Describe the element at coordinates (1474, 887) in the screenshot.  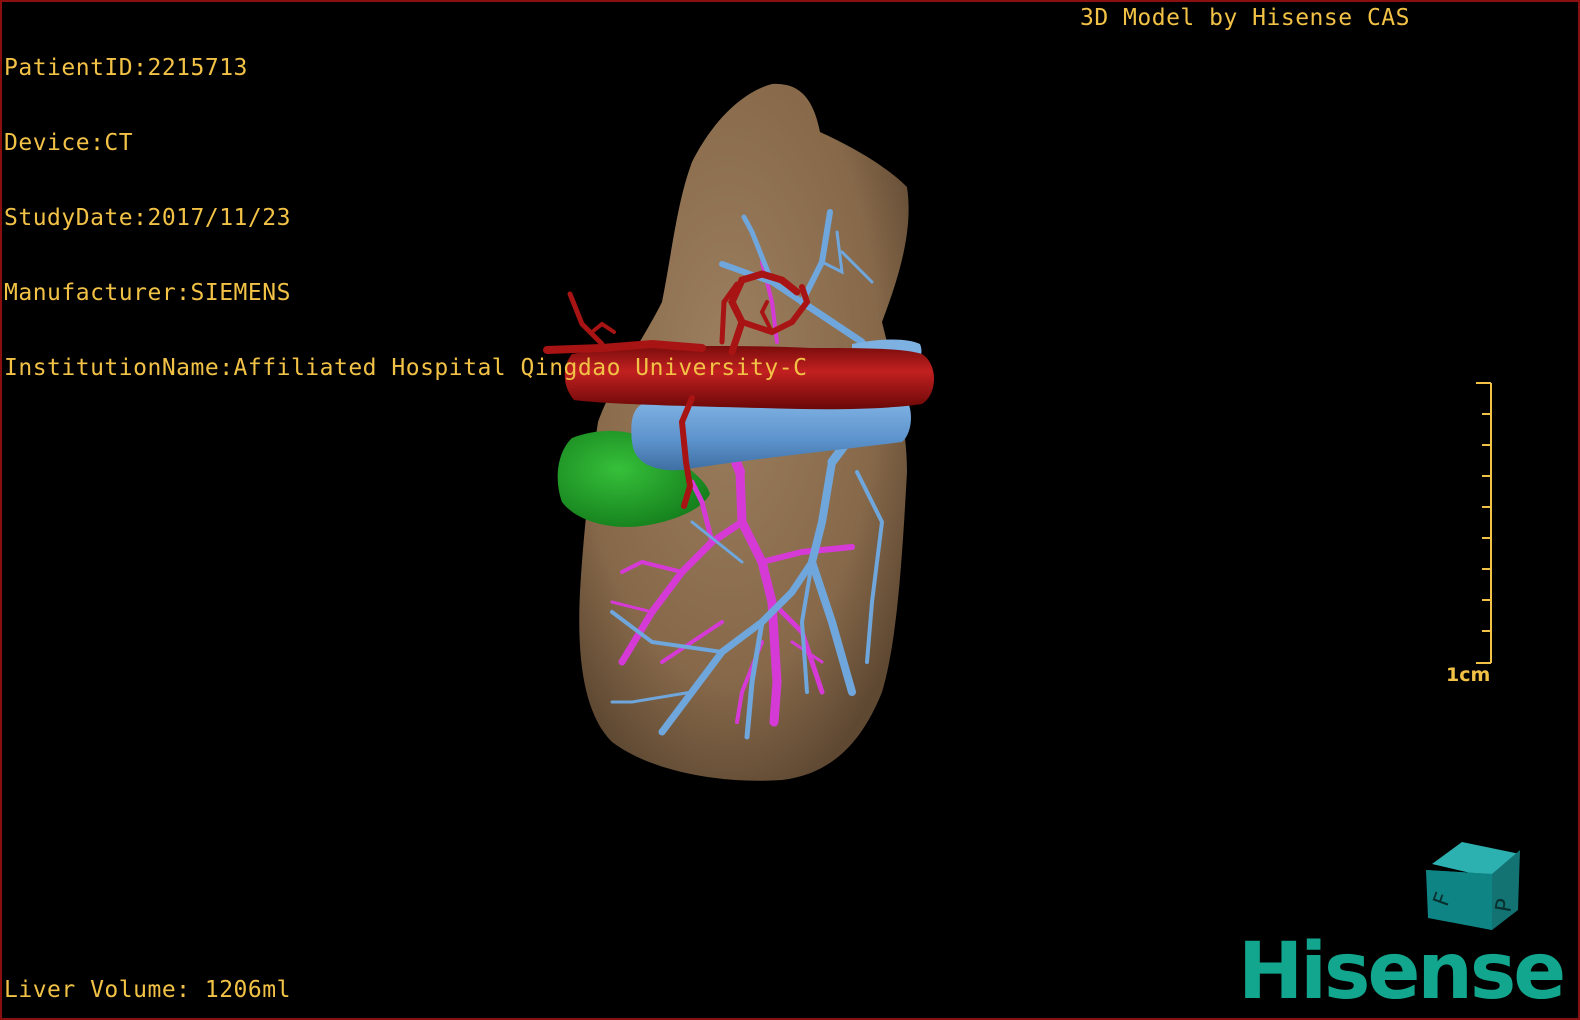
I see `orientation-cube: F P` at that location.